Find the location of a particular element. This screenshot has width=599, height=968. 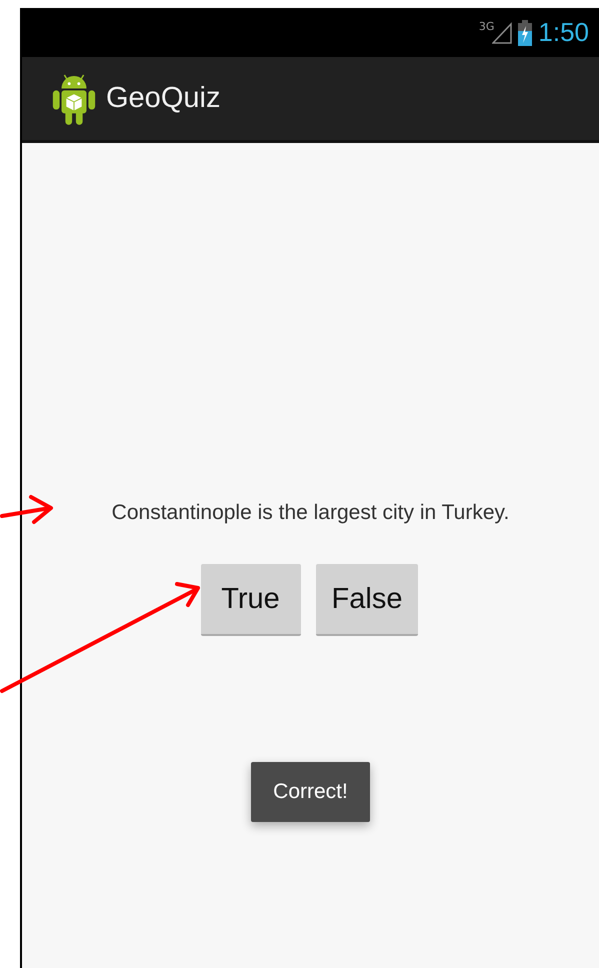

question-text: Constantinople is the largest city in Turkey. is located at coordinates (311, 513).